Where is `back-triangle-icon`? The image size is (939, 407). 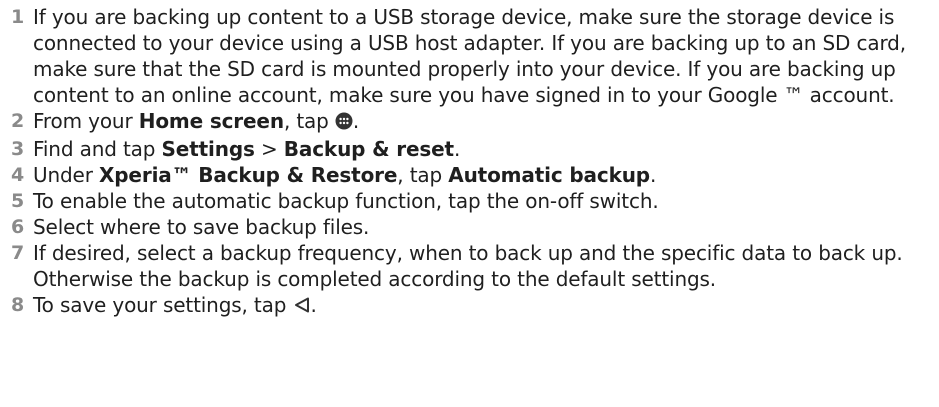 back-triangle-icon is located at coordinates (302, 307).